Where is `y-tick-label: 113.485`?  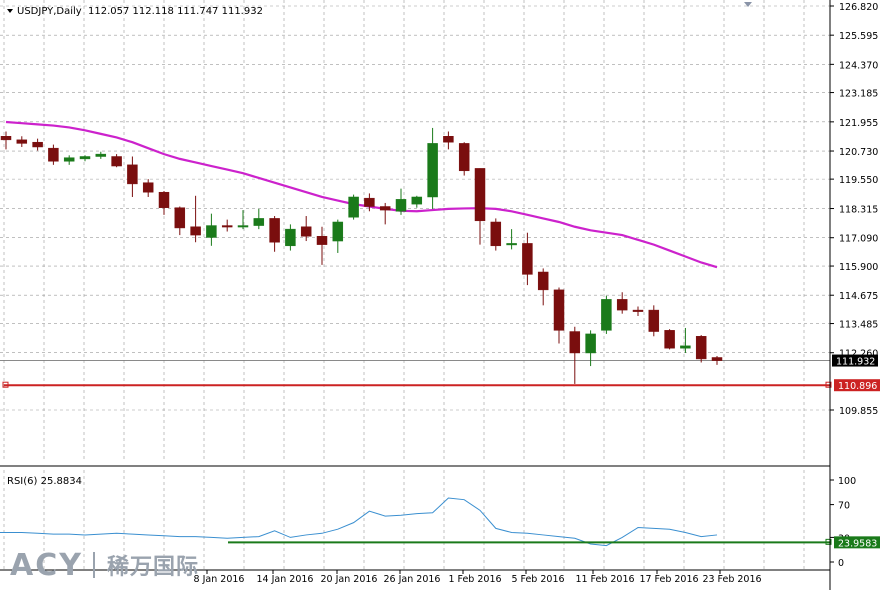 y-tick-label: 113.485 is located at coordinates (858, 325).